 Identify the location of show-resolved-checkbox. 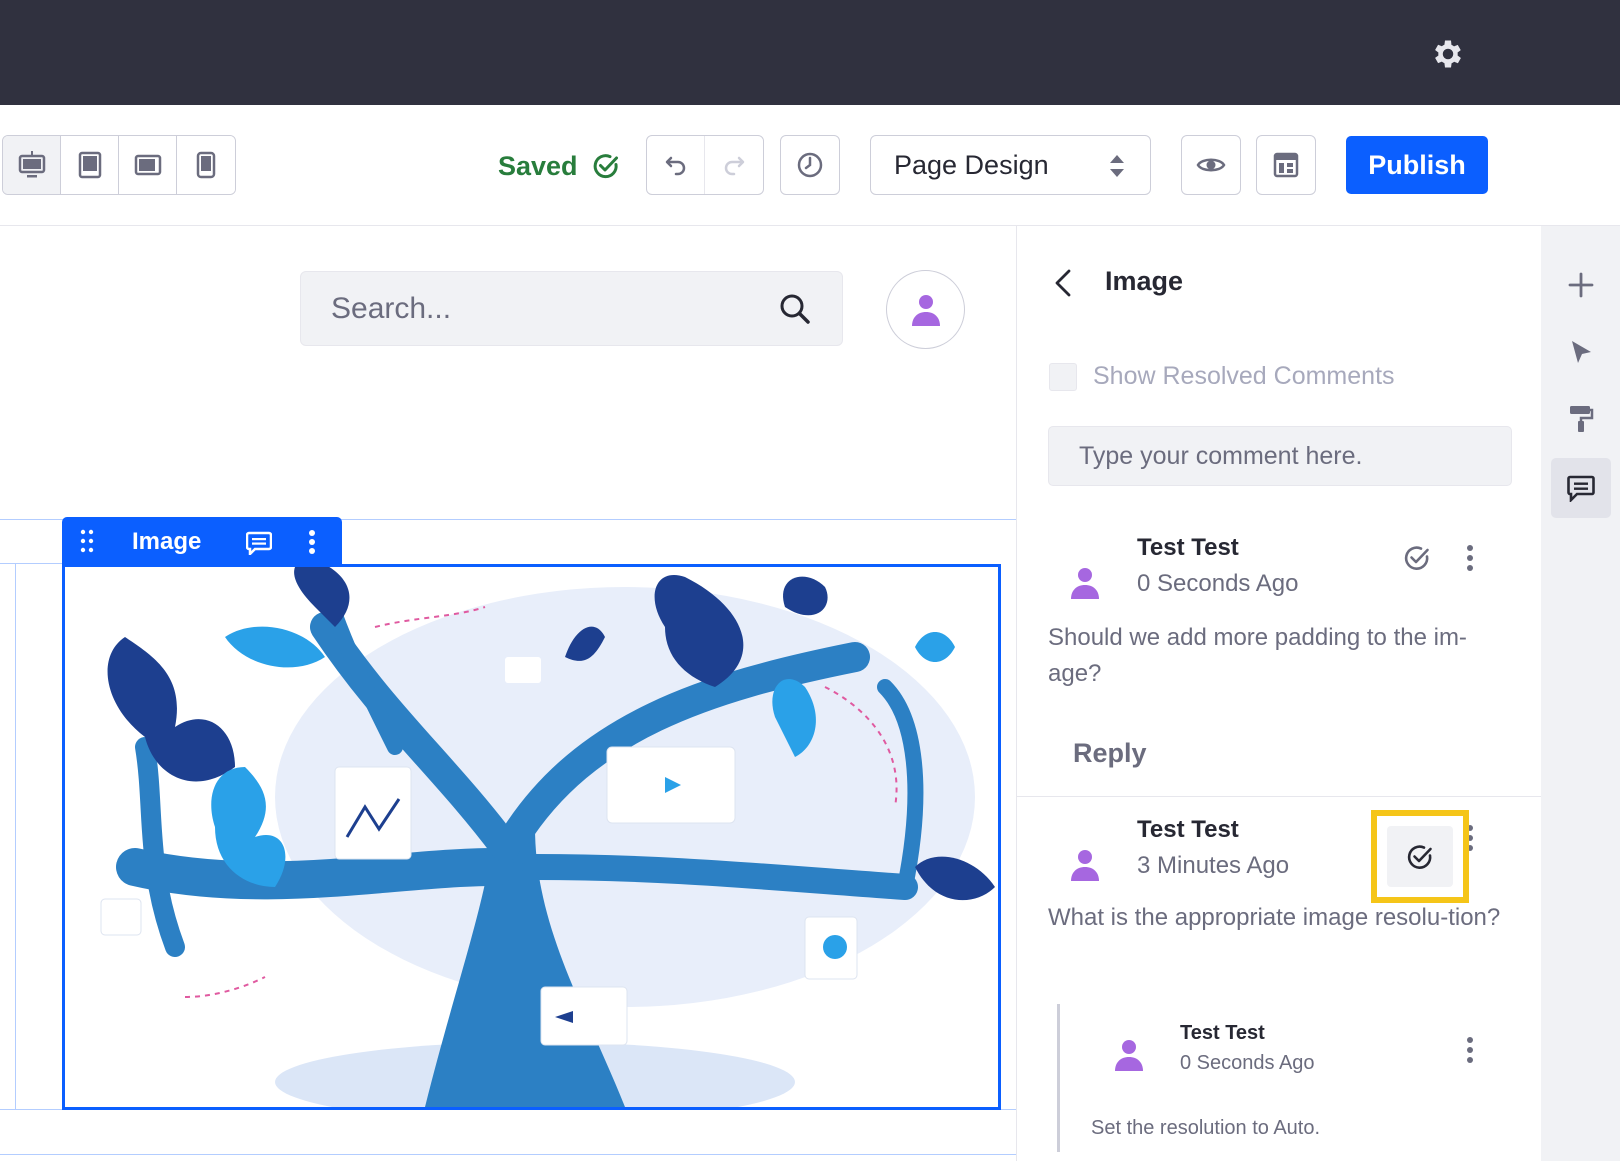
(1063, 376).